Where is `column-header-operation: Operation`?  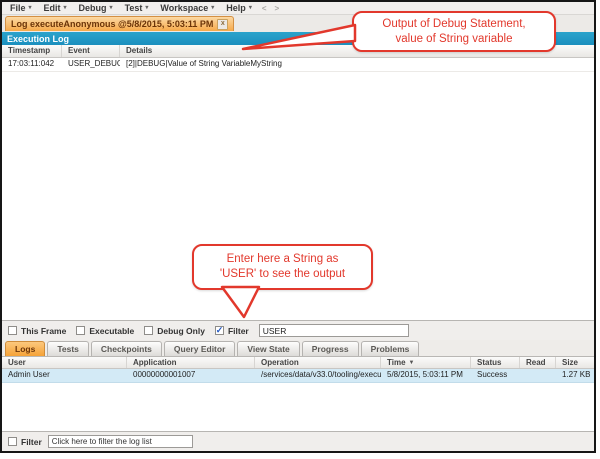 column-header-operation: Operation is located at coordinates (318, 362).